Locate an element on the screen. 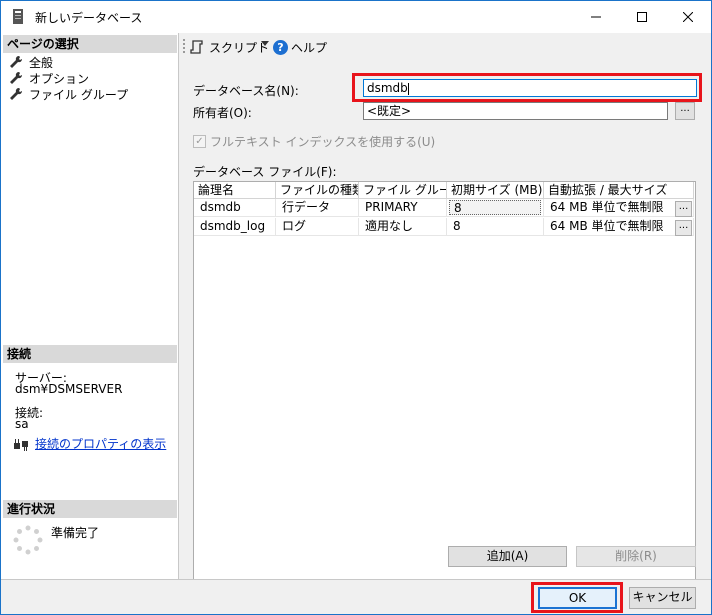 This screenshot has width=712, height=615. maximize-icon is located at coordinates (642, 17).